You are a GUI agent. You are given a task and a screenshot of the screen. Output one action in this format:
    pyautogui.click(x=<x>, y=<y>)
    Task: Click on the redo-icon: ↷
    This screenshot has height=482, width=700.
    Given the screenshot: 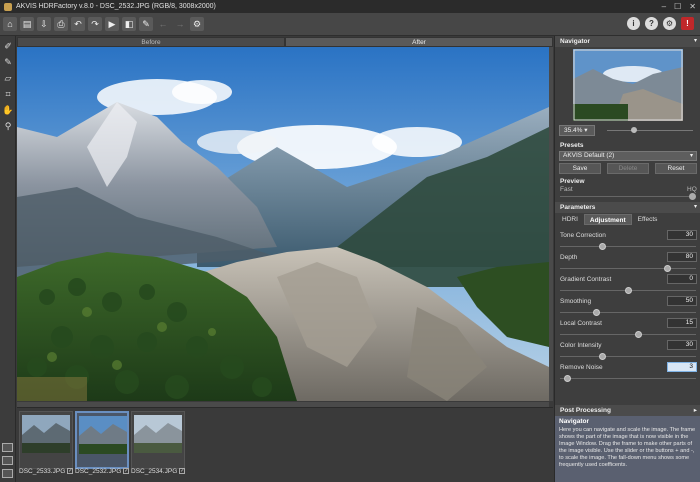 What is the action you would take?
    pyautogui.click(x=95, y=24)
    